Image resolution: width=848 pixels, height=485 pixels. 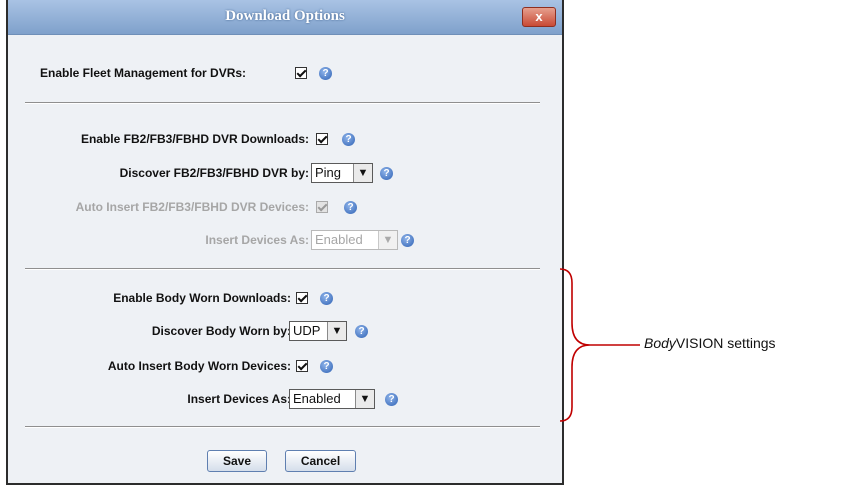 What do you see at coordinates (214, 173) in the screenshot?
I see `fb-discover-label: Discover FB2/FB3/FBHD DVR by:` at bounding box center [214, 173].